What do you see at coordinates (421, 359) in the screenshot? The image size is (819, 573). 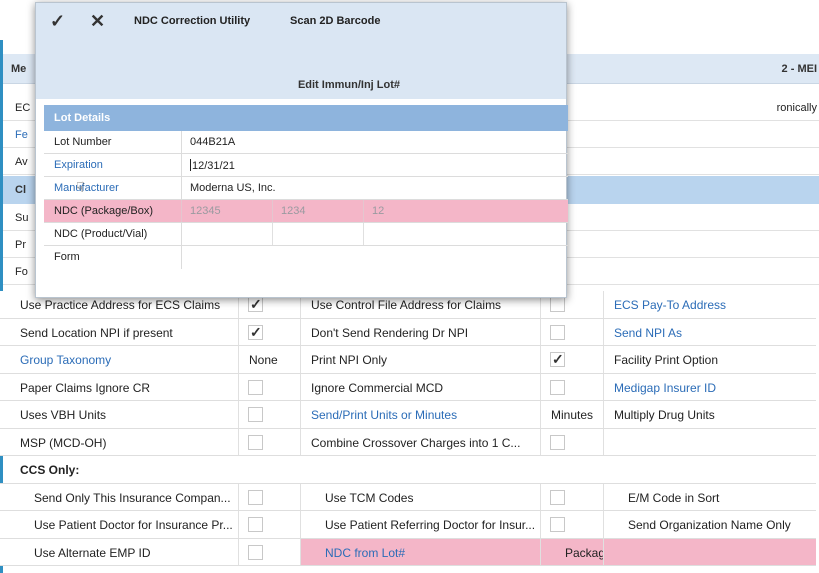 I see `grid-c3-cell: Print NPI Only` at bounding box center [421, 359].